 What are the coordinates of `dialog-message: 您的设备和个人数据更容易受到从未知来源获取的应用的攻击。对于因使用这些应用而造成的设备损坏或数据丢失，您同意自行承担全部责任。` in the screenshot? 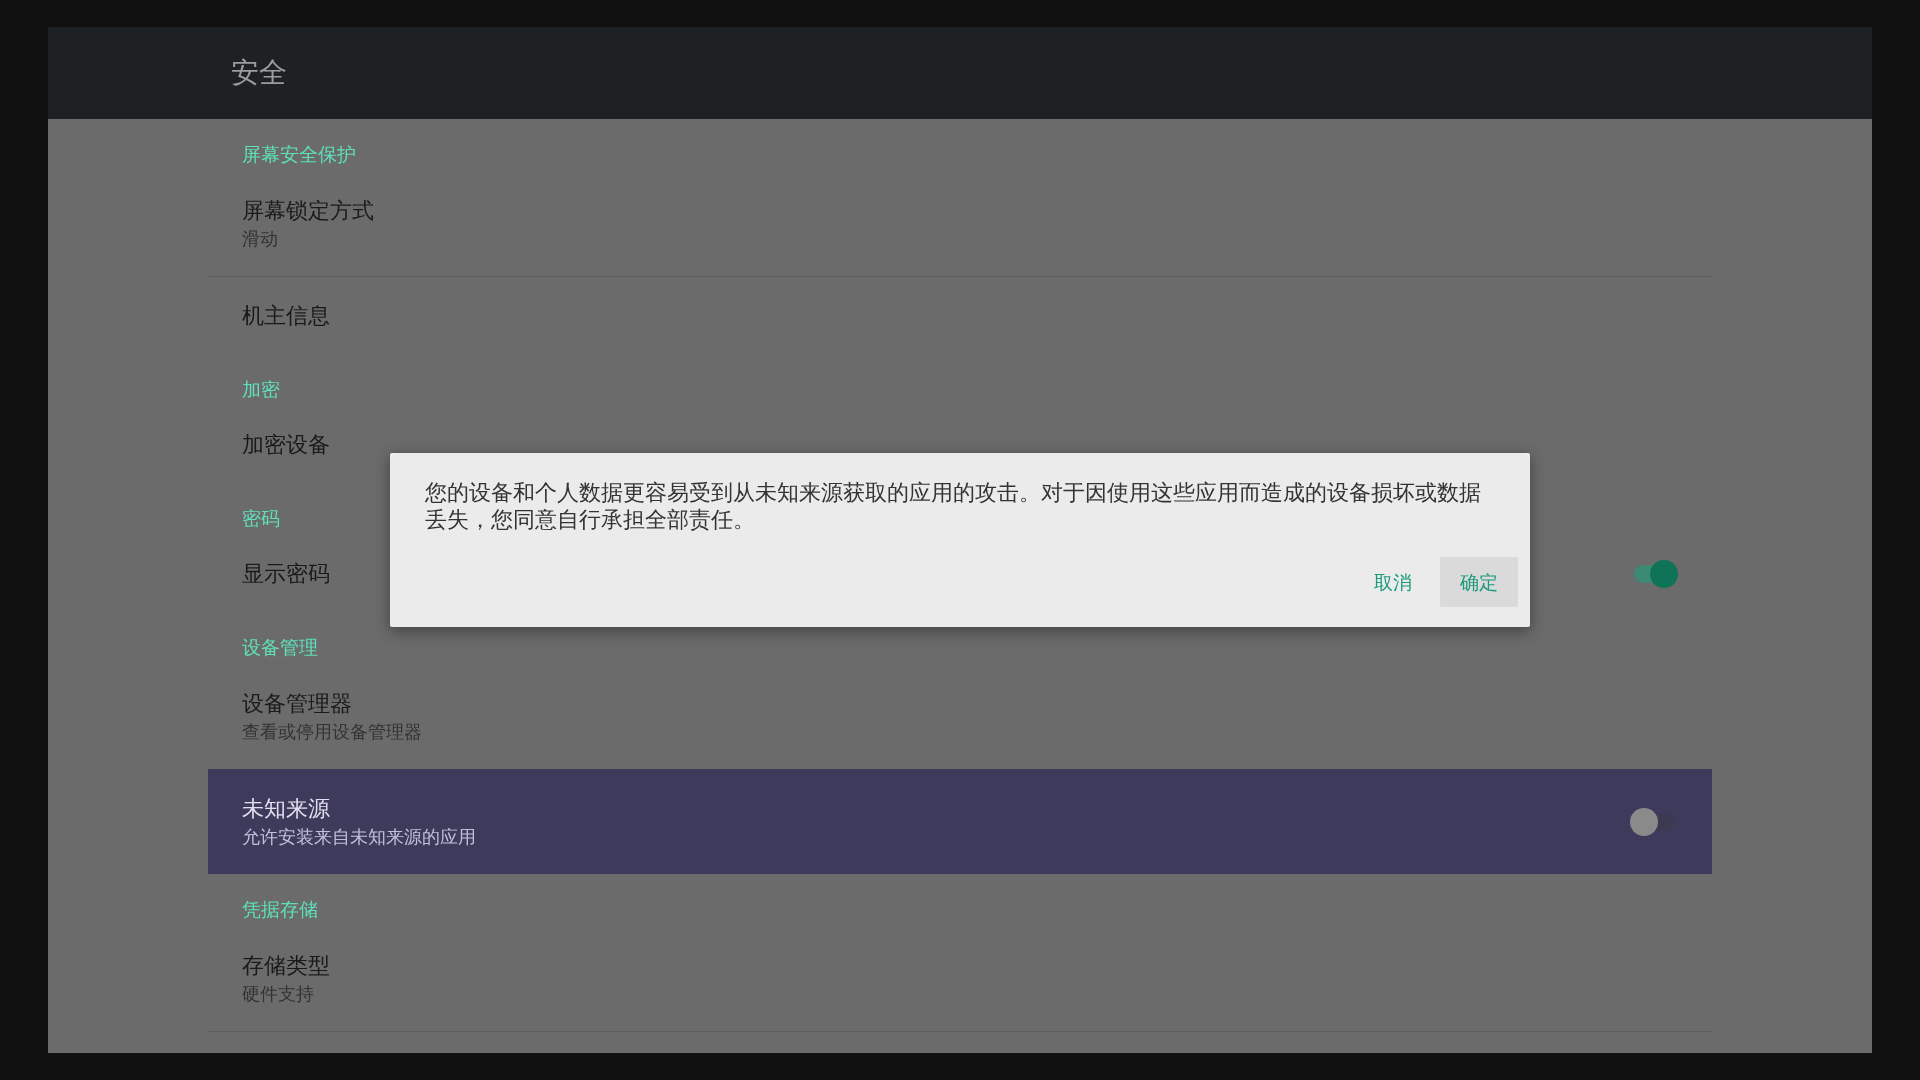 It's located at (953, 506).